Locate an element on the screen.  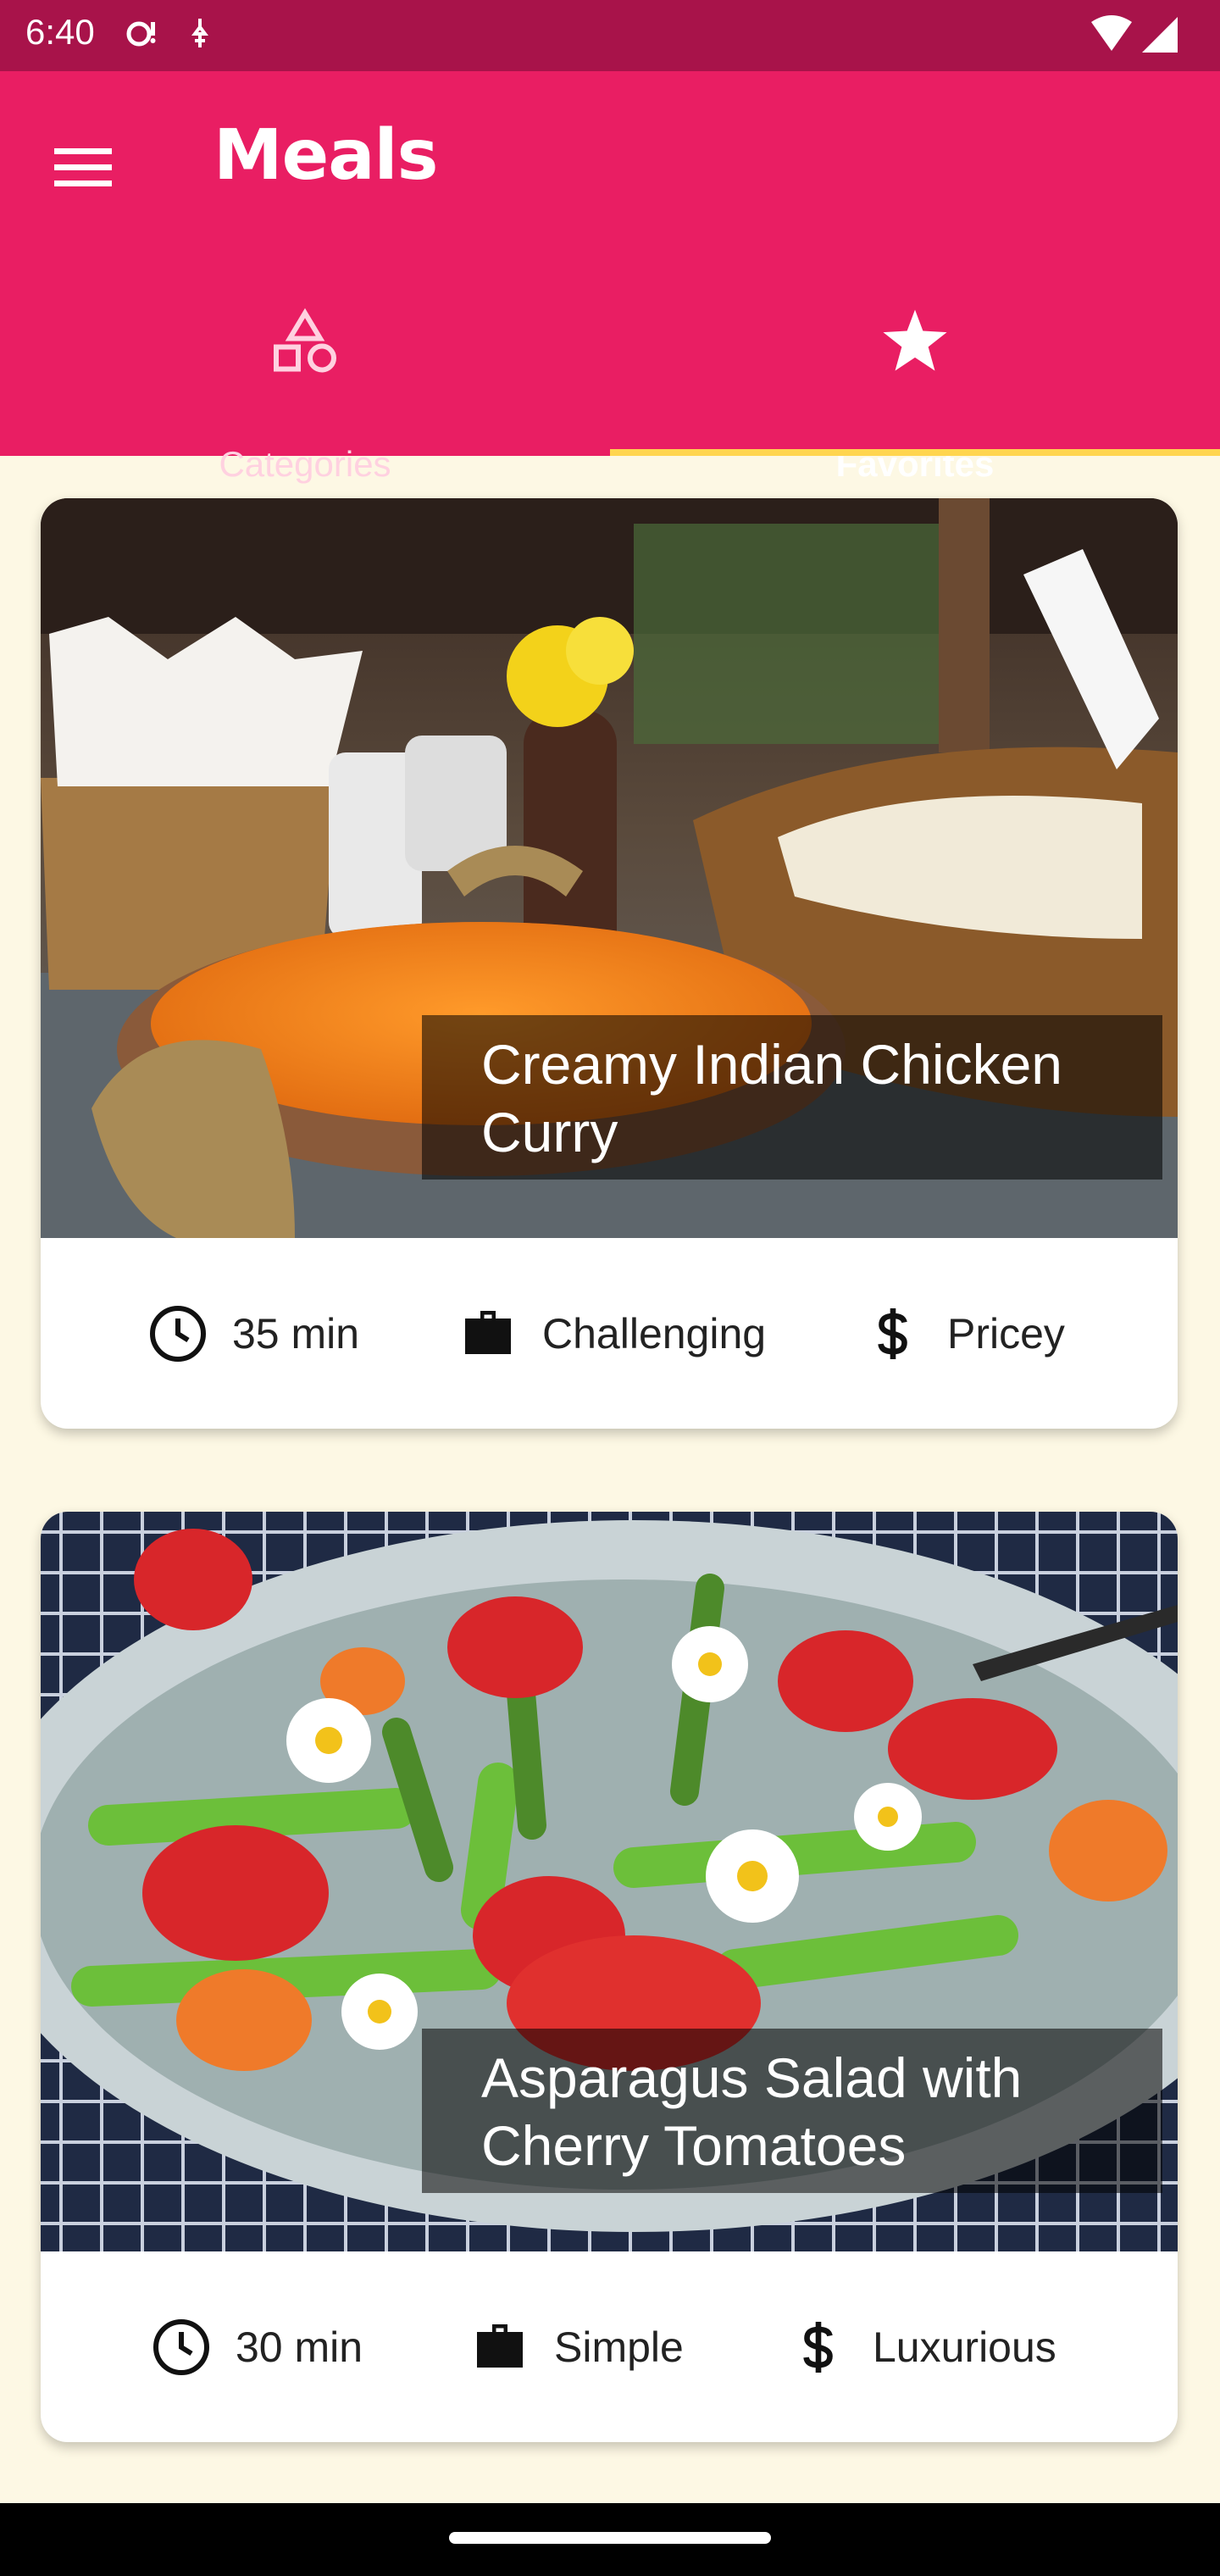
star-icon is located at coordinates (915, 342).